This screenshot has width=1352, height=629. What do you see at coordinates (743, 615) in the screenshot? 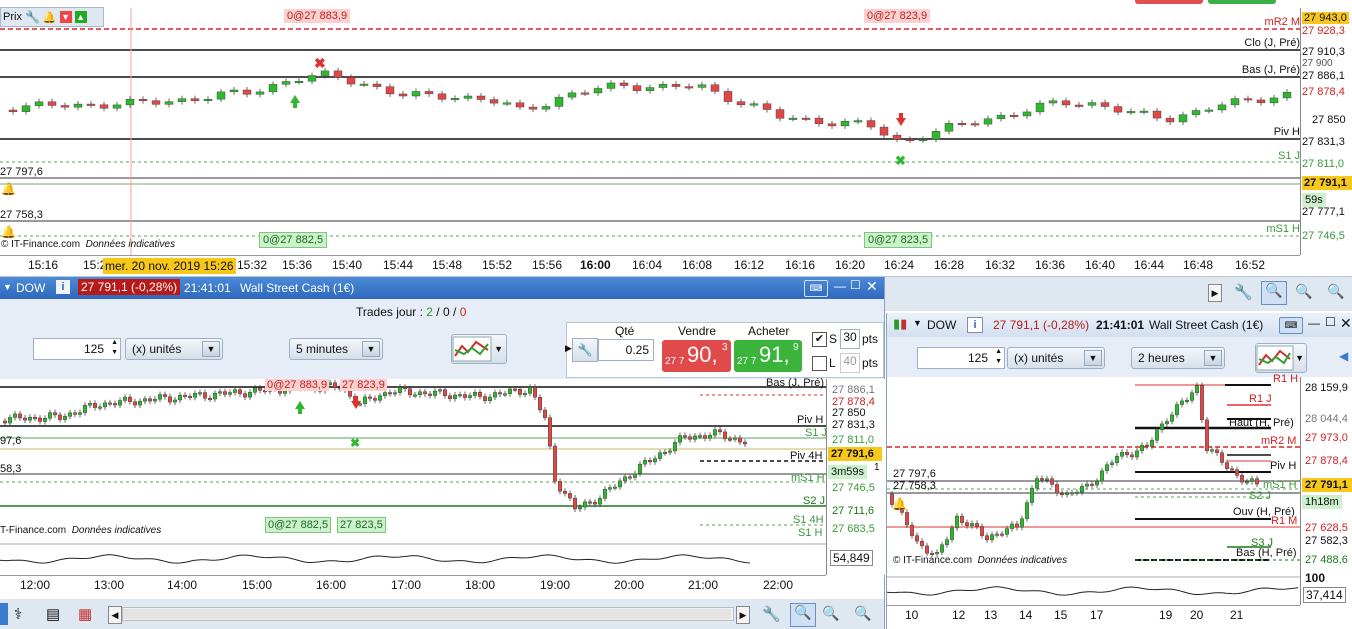
I see `scroll-right-icon: ▶` at bounding box center [743, 615].